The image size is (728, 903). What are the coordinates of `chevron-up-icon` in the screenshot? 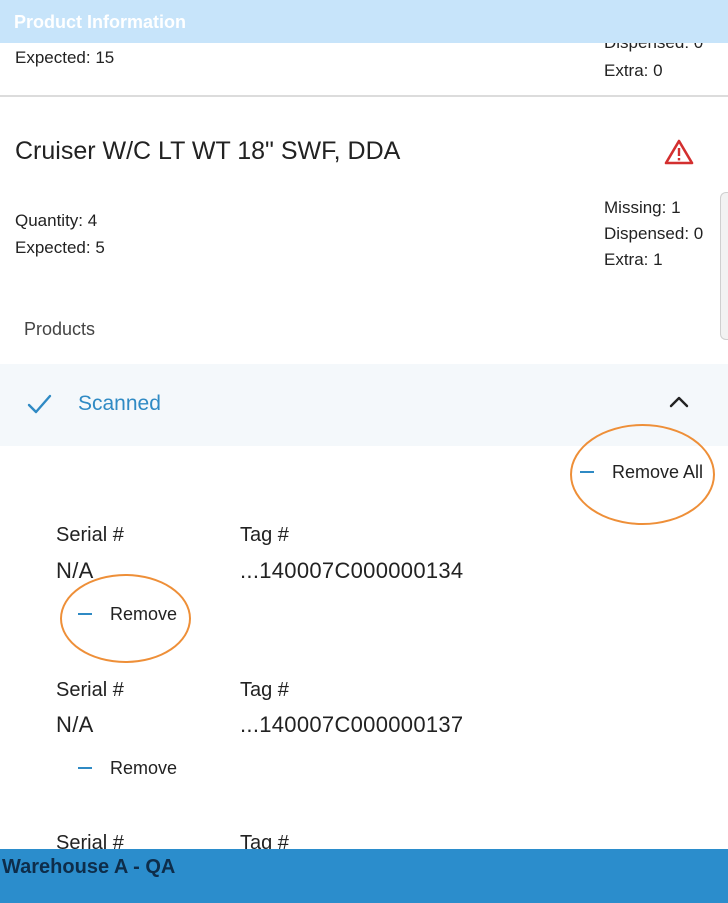 It's located at (679, 402).